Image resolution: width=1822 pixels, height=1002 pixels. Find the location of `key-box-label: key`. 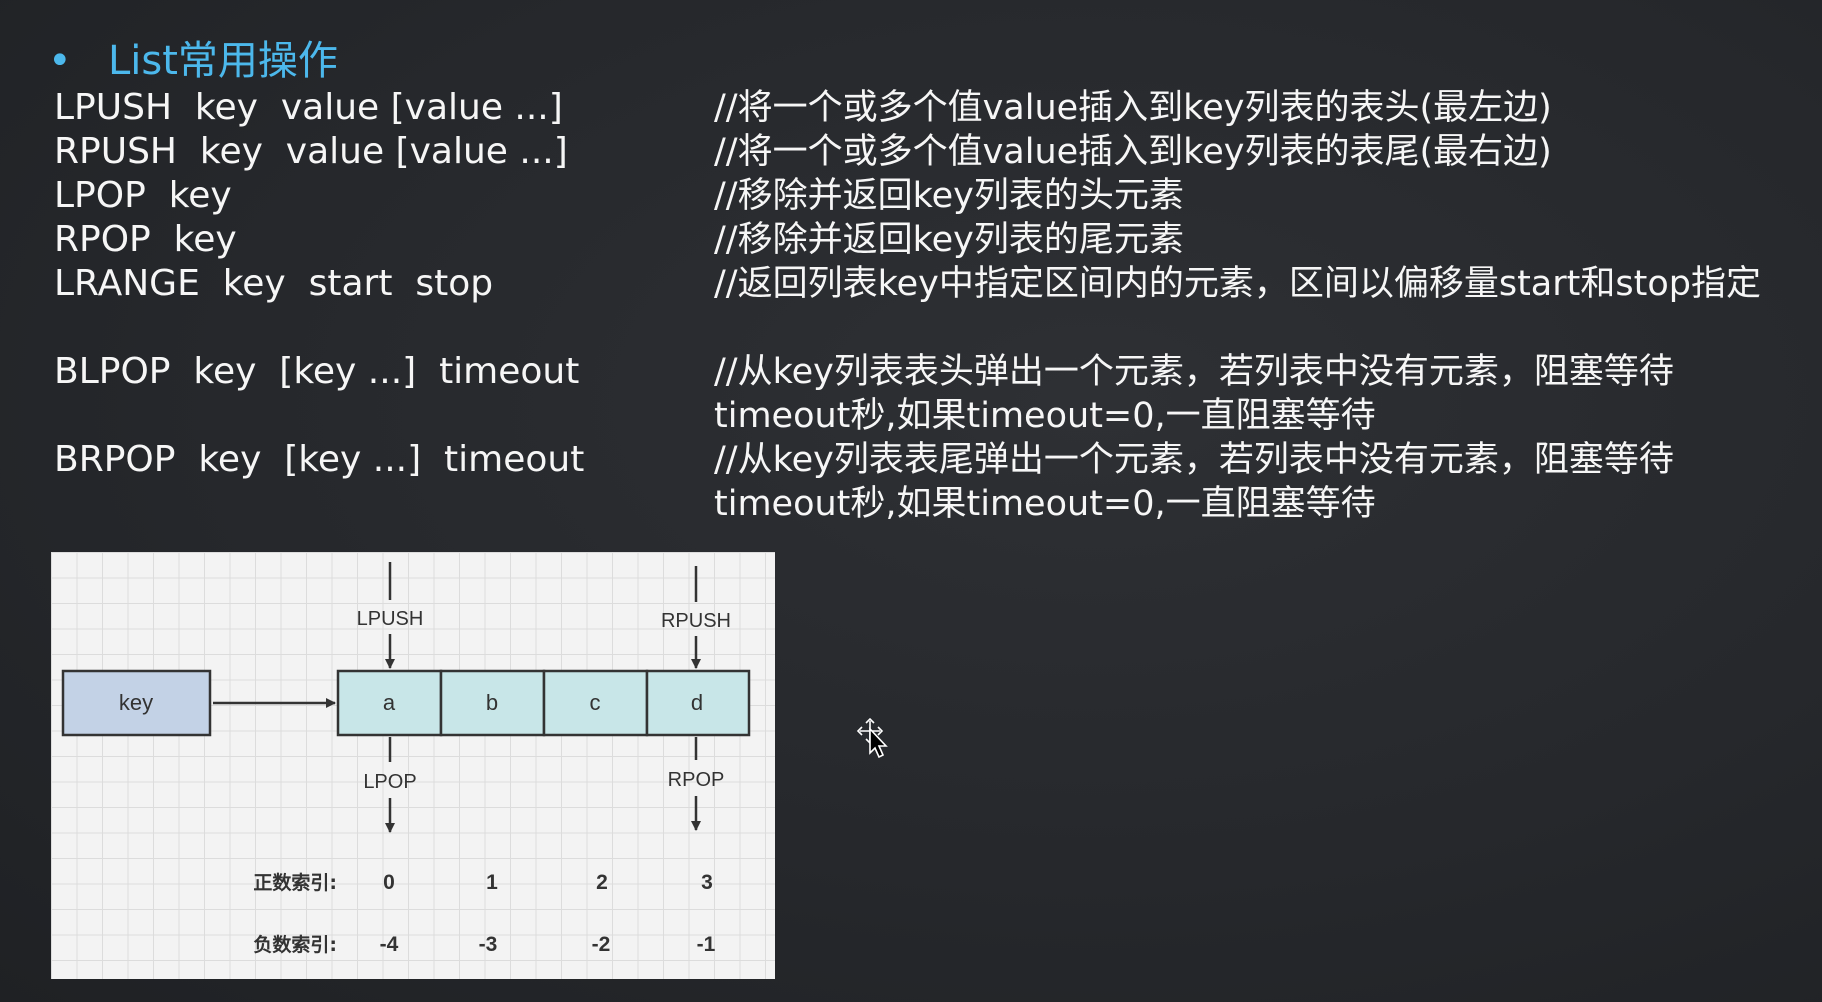

key-box-label: key is located at coordinates (136, 702).